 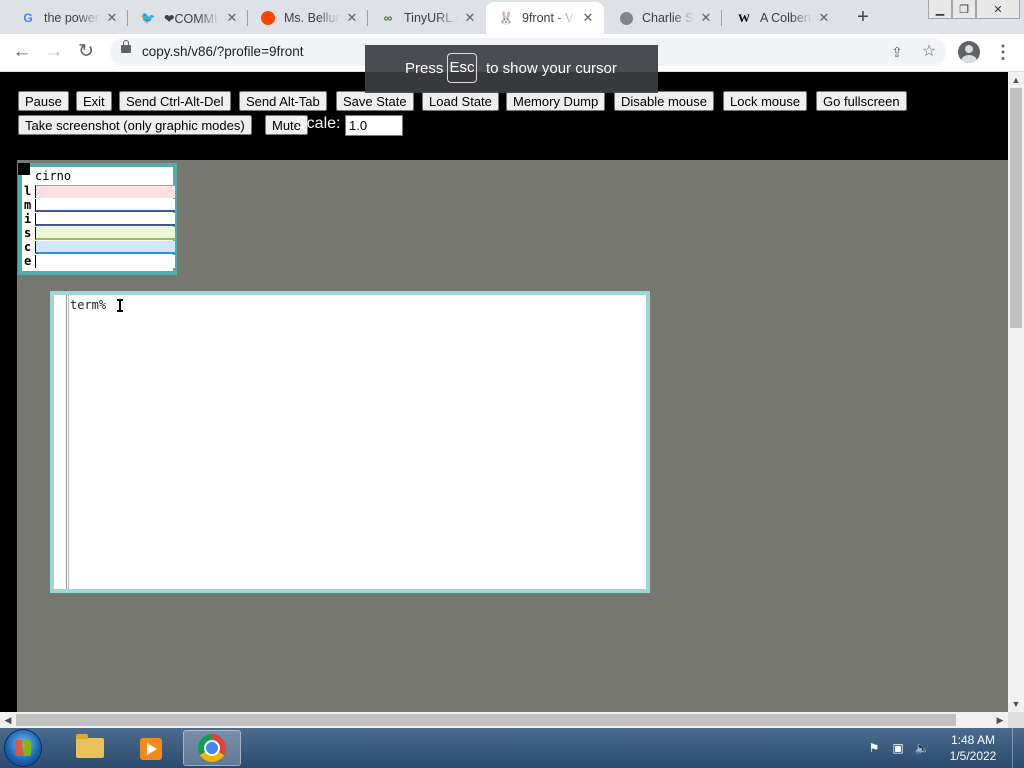 What do you see at coordinates (556, 101) in the screenshot?
I see `memory-dump-button: Memory Dump` at bounding box center [556, 101].